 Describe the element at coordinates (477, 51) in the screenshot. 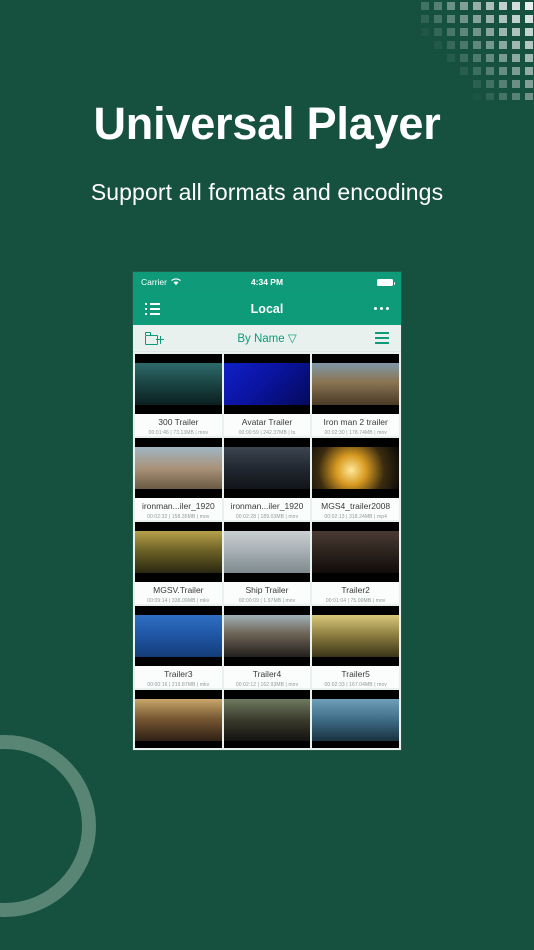

I see `dot-grid-decoration` at that location.